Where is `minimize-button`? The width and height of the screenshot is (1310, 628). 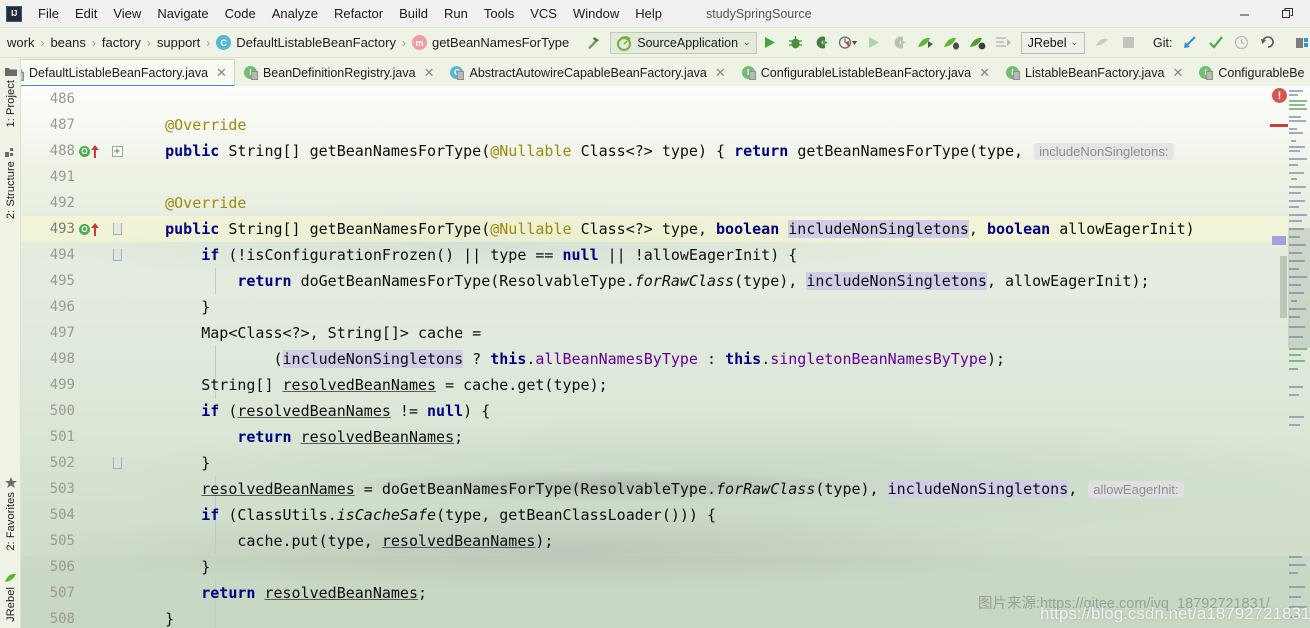 minimize-button is located at coordinates (1244, 14).